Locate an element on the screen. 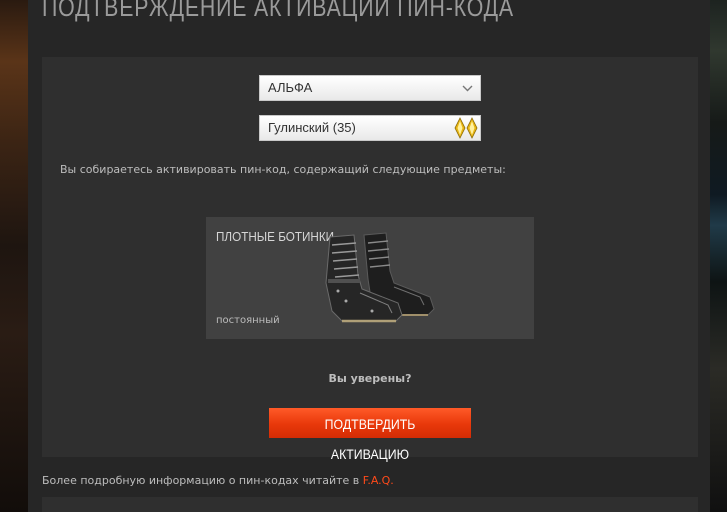 This screenshot has width=727, height=512. left-background-art is located at coordinates (14, 256).